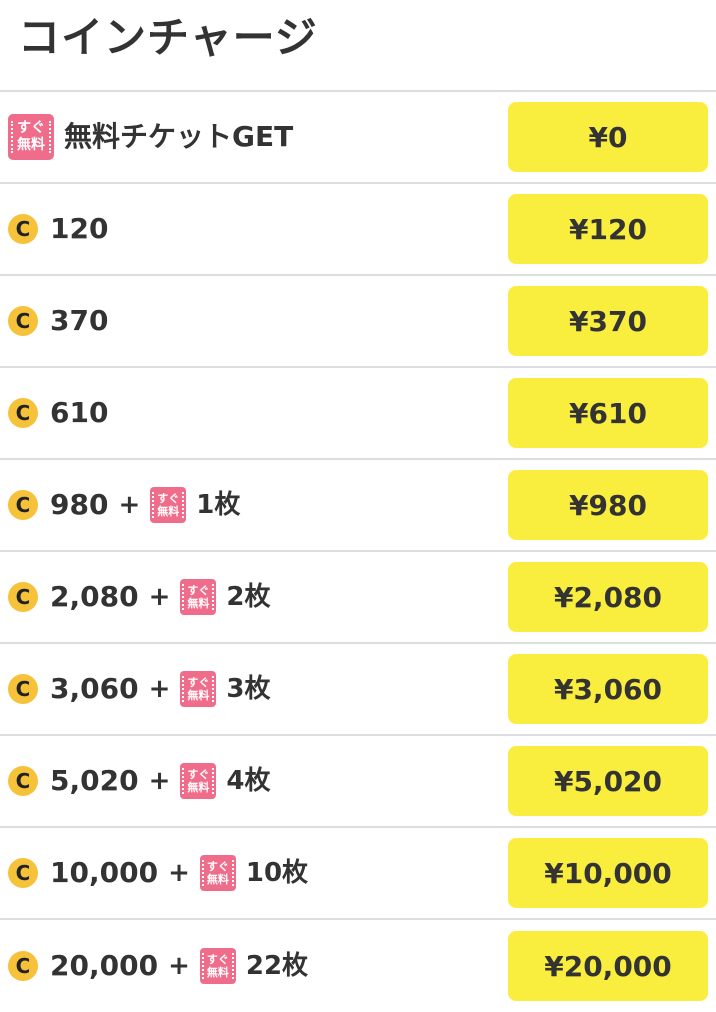 The height and width of the screenshot is (1012, 716). What do you see at coordinates (358, 138) in the screenshot?
I see `package-row-free: すぐ 無料 無料チケットGET ¥0` at bounding box center [358, 138].